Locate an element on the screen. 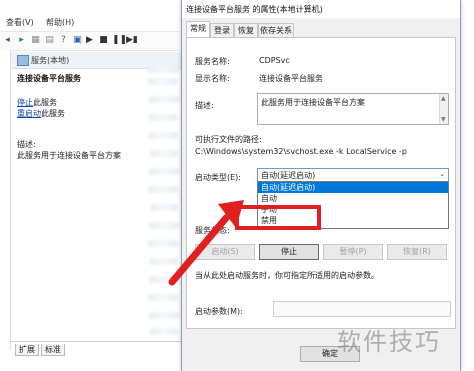  restart-line: 重启动此服务 is located at coordinates (41, 113).